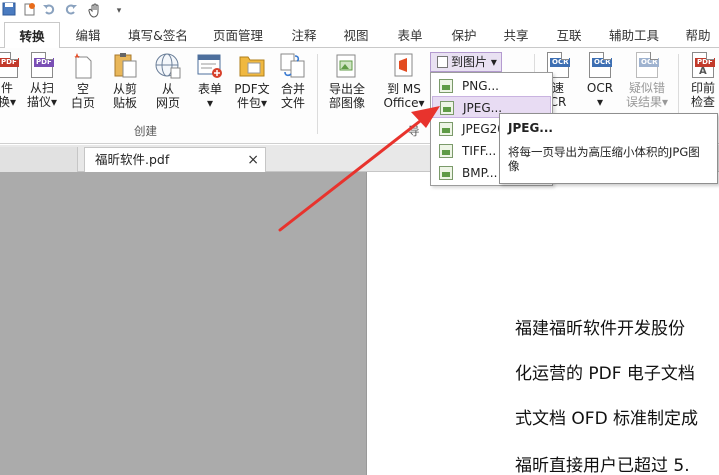  Describe the element at coordinates (605, 374) in the screenshot. I see `page-text-line: 化运营的 PDF 电子文档` at that location.